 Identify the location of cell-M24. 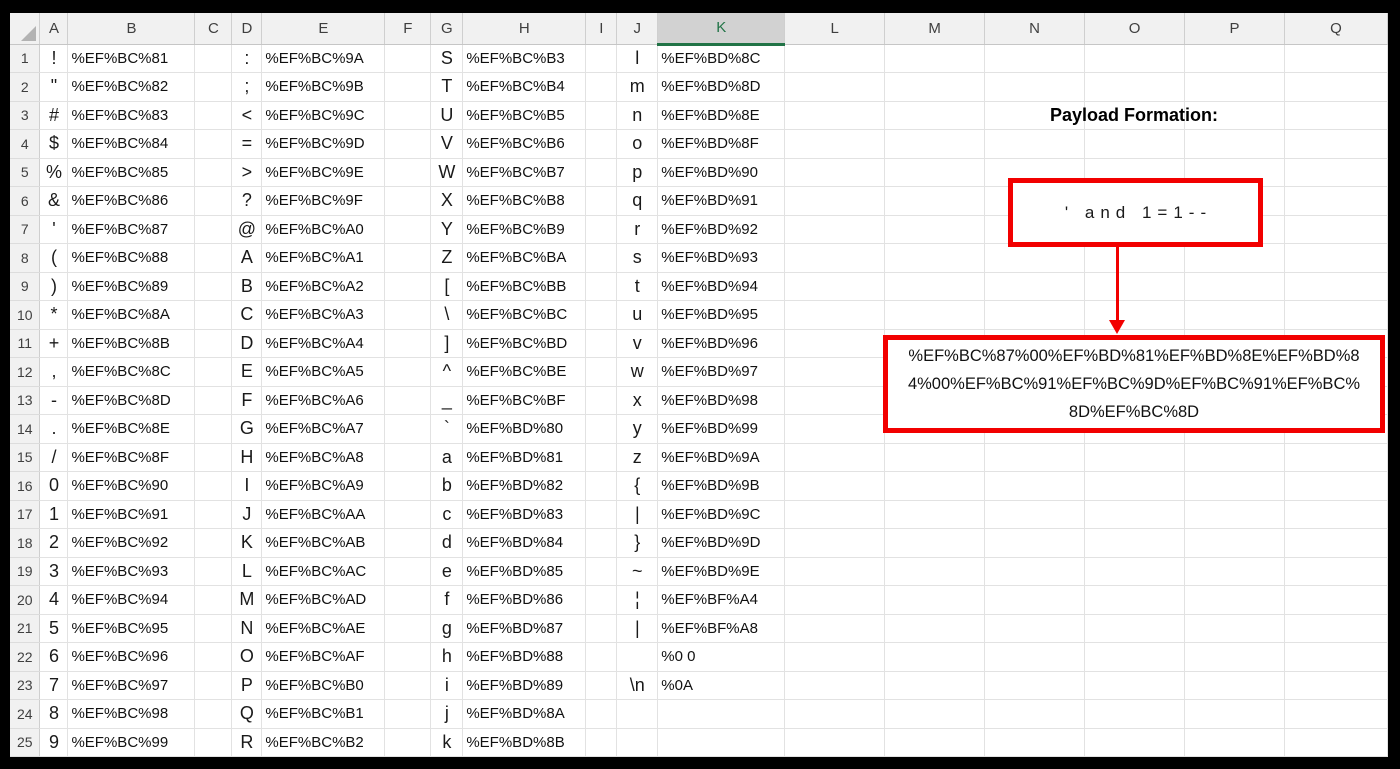
(935, 714).